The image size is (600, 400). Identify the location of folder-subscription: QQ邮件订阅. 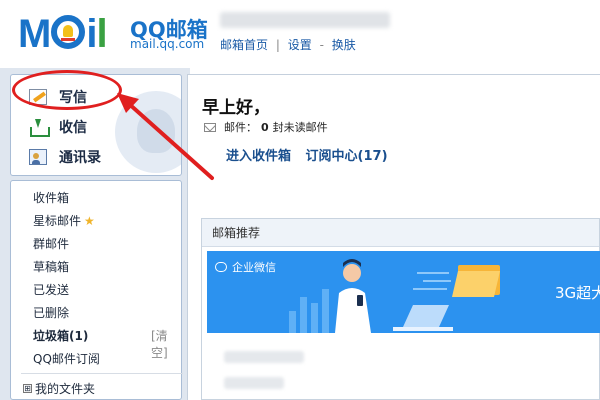
(66, 358).